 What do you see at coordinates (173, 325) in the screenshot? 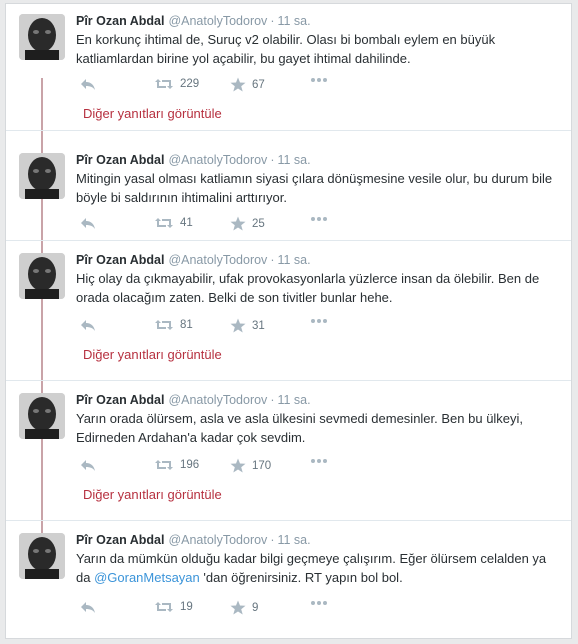
I see `retweet-button: 81` at bounding box center [173, 325].